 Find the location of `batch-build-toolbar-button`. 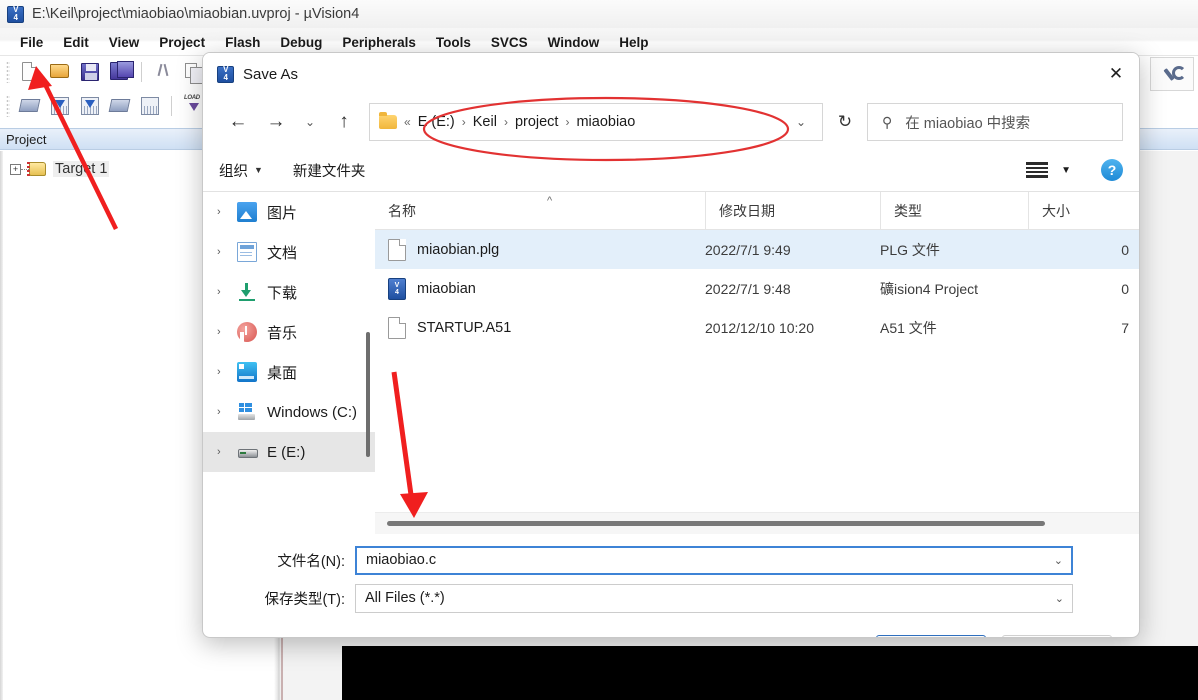

batch-build-toolbar-button is located at coordinates (120, 106).